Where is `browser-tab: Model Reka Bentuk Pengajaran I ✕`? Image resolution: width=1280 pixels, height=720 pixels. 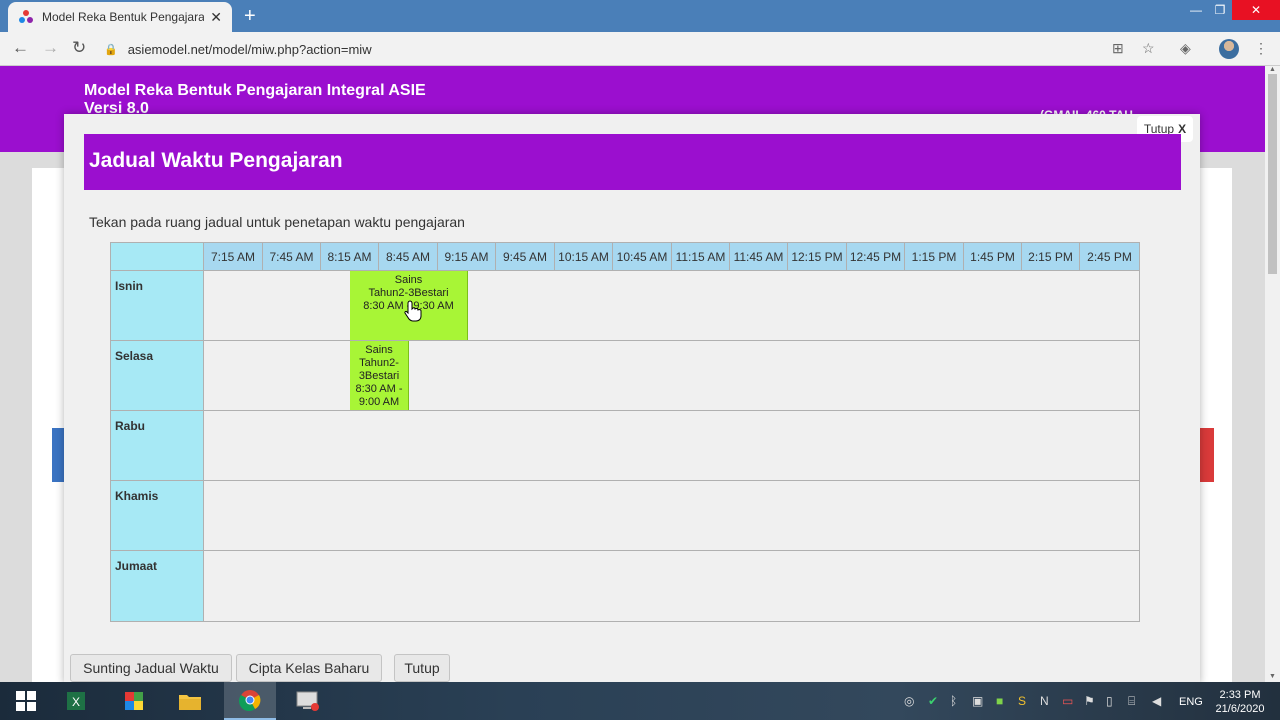
browser-tab: Model Reka Bentuk Pengajaran I ✕ is located at coordinates (120, 17).